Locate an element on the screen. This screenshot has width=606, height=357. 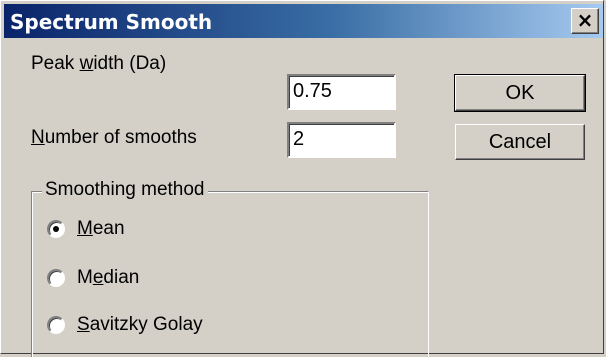
radio-label-median-mnemonic: e is located at coordinates (98, 277).